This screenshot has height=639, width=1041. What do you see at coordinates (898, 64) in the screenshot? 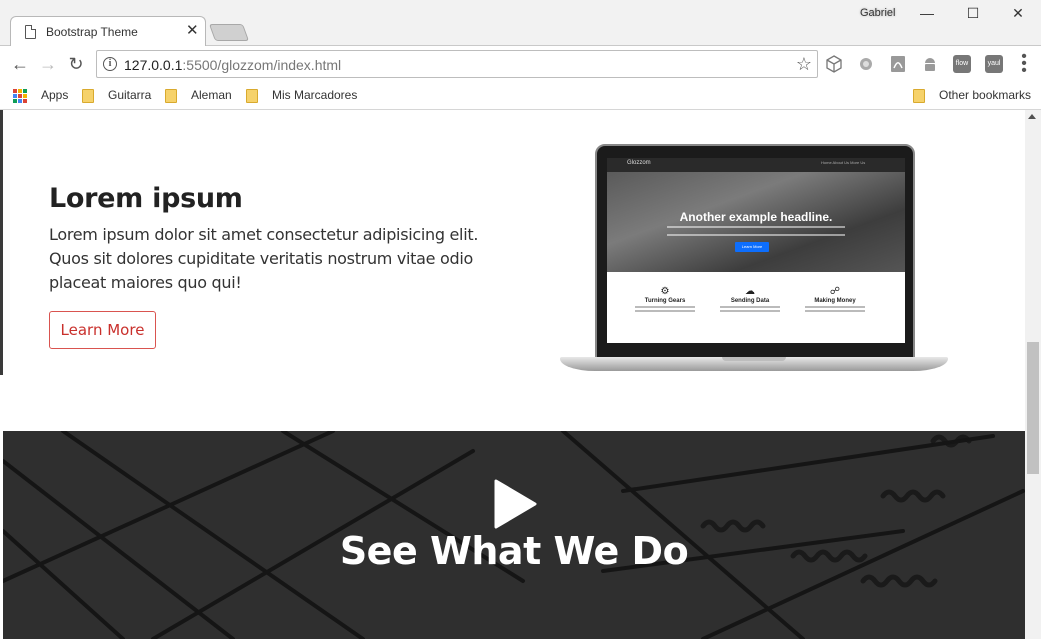
I see `pdf-extension-icon` at bounding box center [898, 64].